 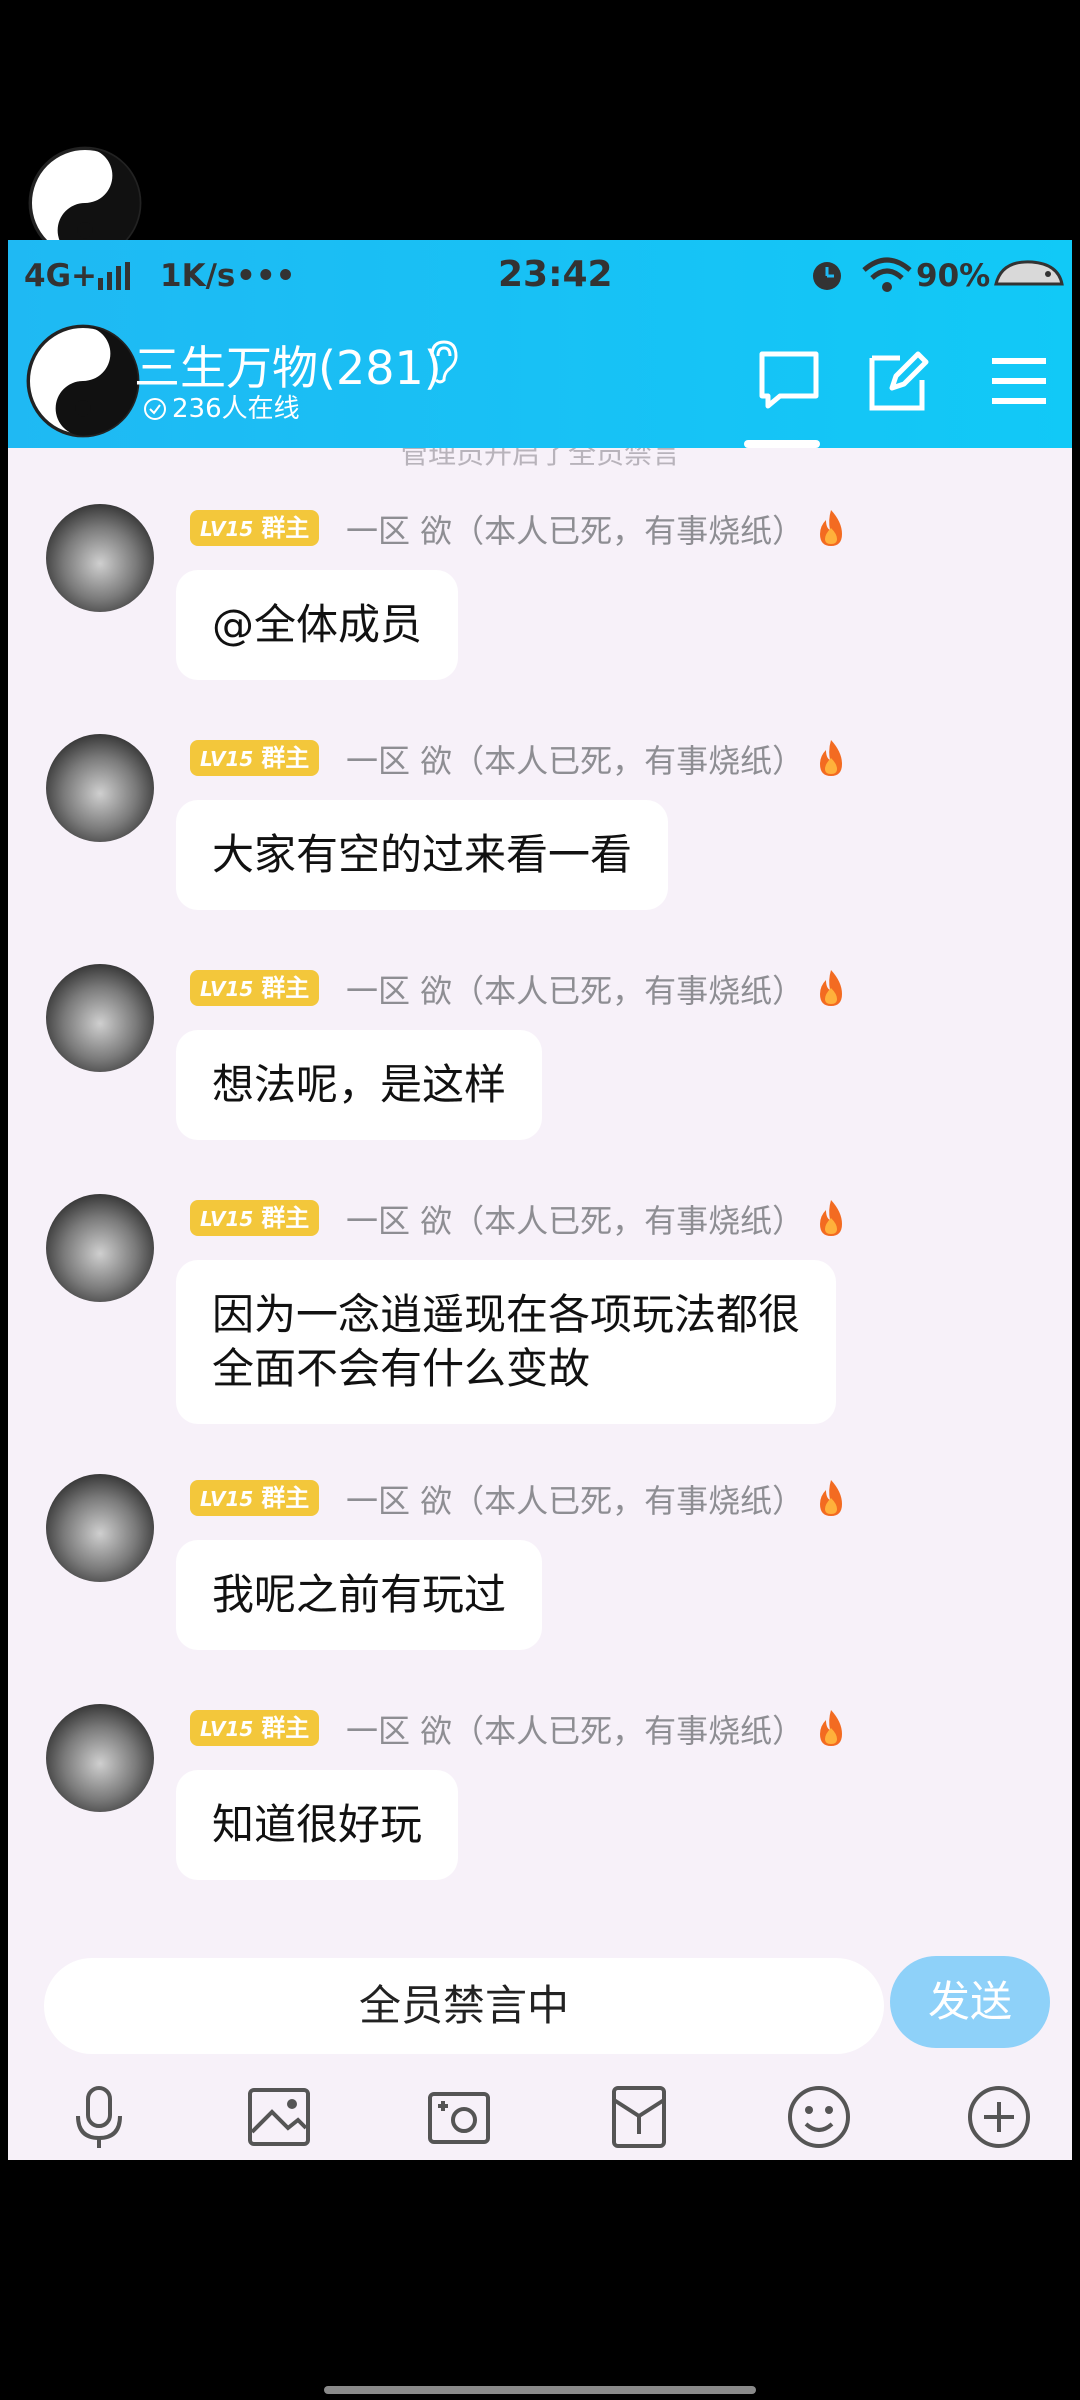 What do you see at coordinates (639, 2117) in the screenshot?
I see `red-packet-icon` at bounding box center [639, 2117].